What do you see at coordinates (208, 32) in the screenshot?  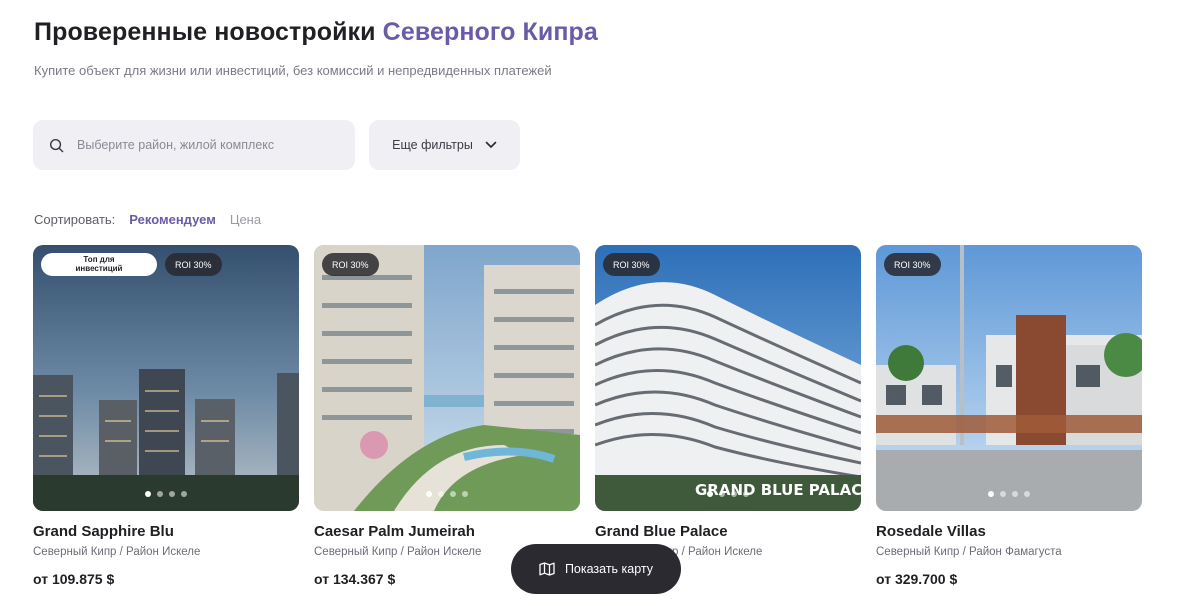 I see `page-title-main: Проверенные новостройки` at bounding box center [208, 32].